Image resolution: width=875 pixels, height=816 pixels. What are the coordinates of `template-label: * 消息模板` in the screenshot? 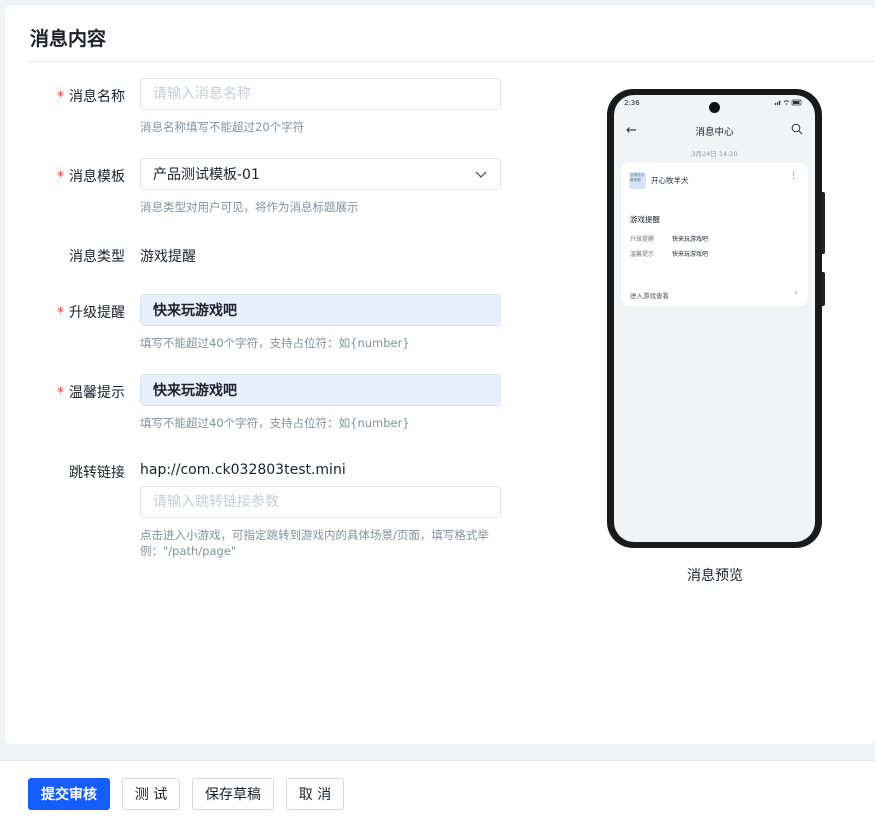 It's located at (91, 177).